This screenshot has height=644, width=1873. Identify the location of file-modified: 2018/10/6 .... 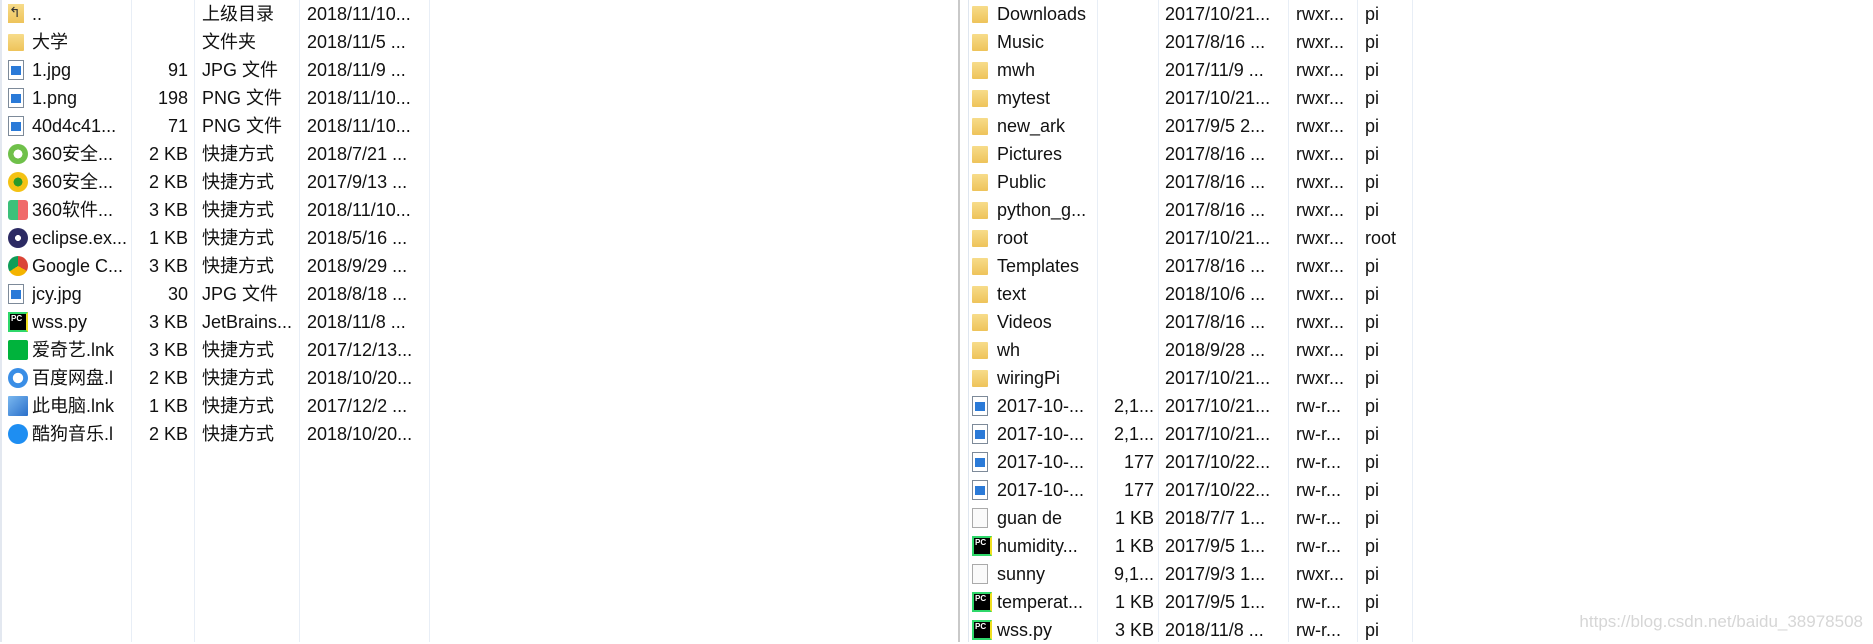
(1215, 294).